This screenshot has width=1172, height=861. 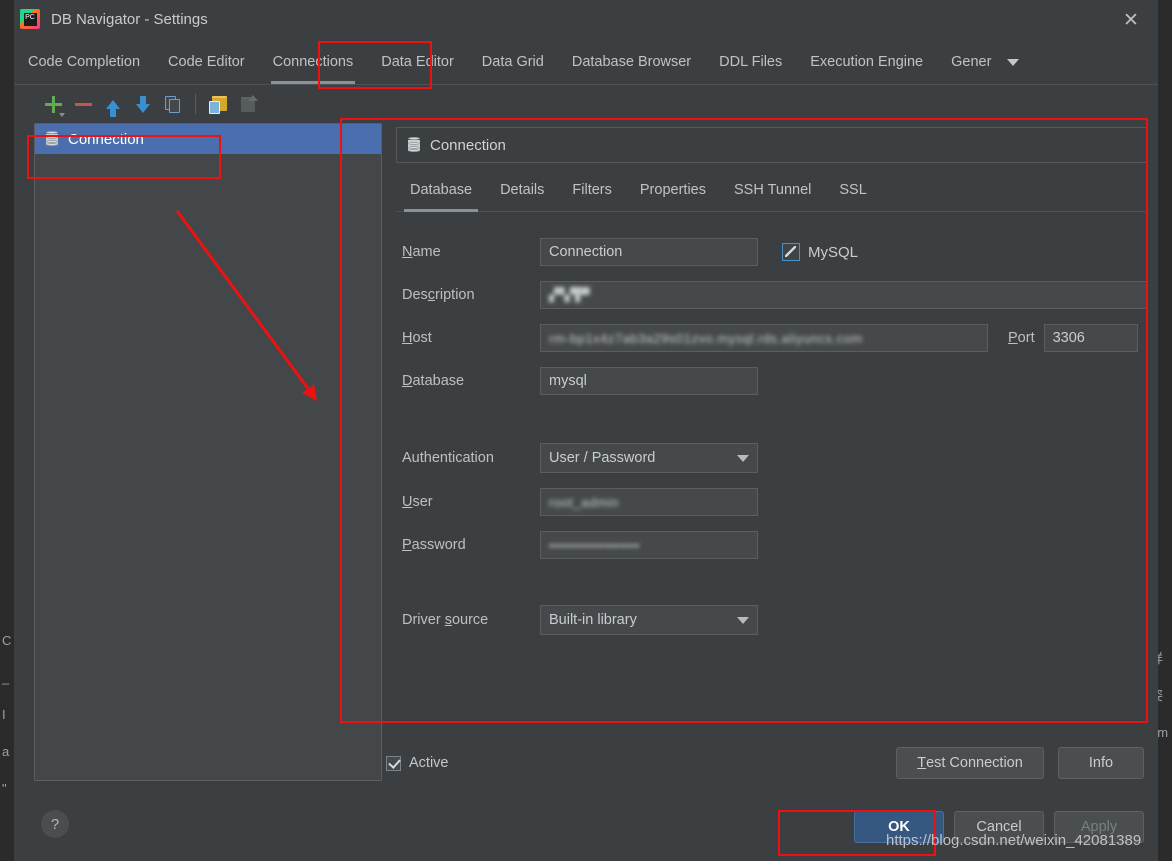 What do you see at coordinates (593, 620) in the screenshot?
I see `driver-source-value: Built-in library` at bounding box center [593, 620].